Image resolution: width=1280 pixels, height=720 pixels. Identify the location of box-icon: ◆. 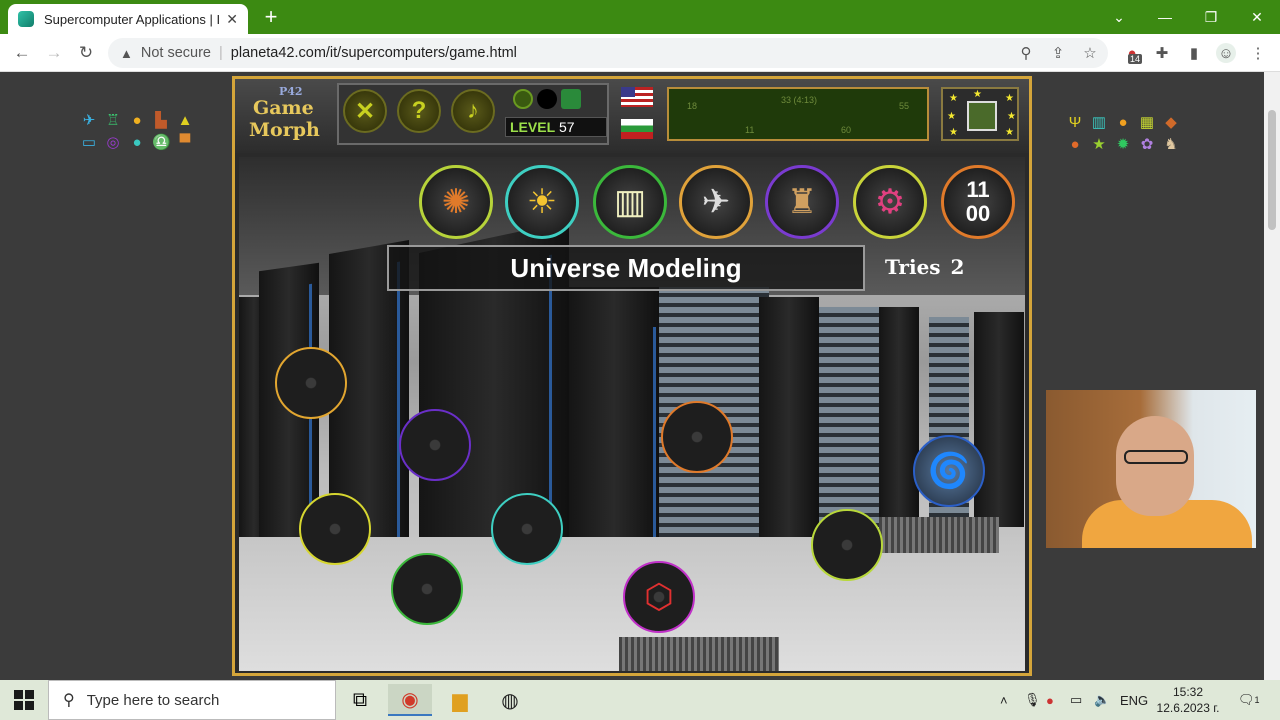
(1171, 123).